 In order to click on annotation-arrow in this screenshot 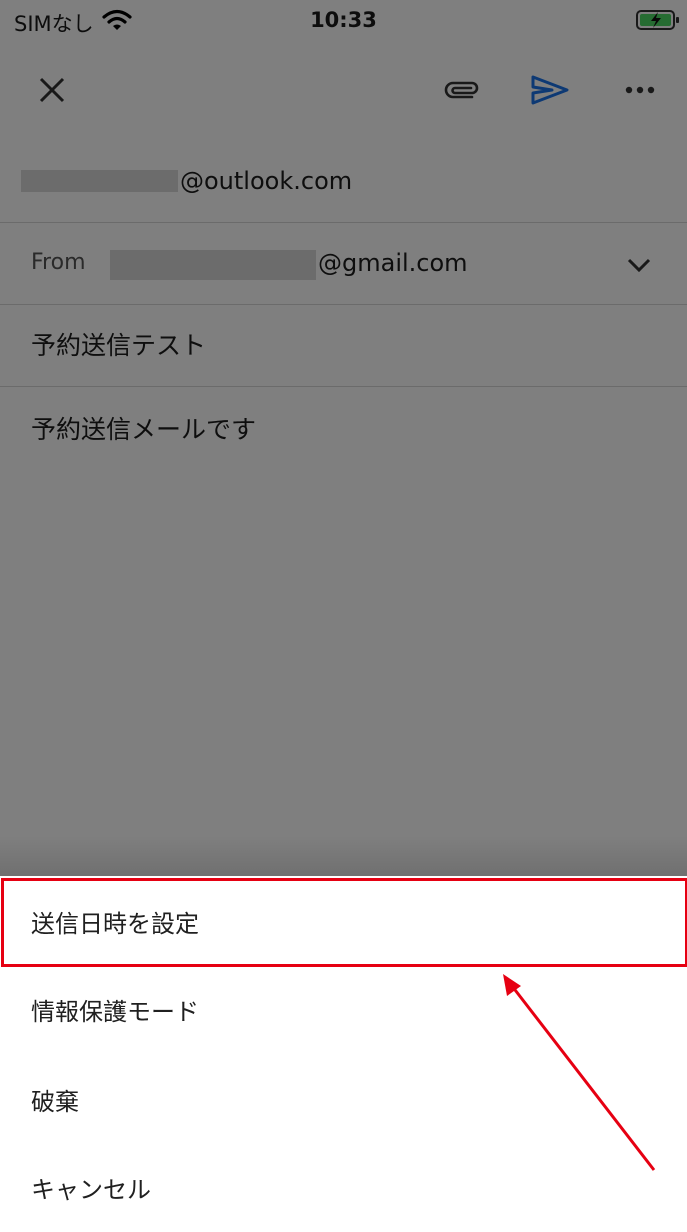, I will do `click(579, 1072)`.